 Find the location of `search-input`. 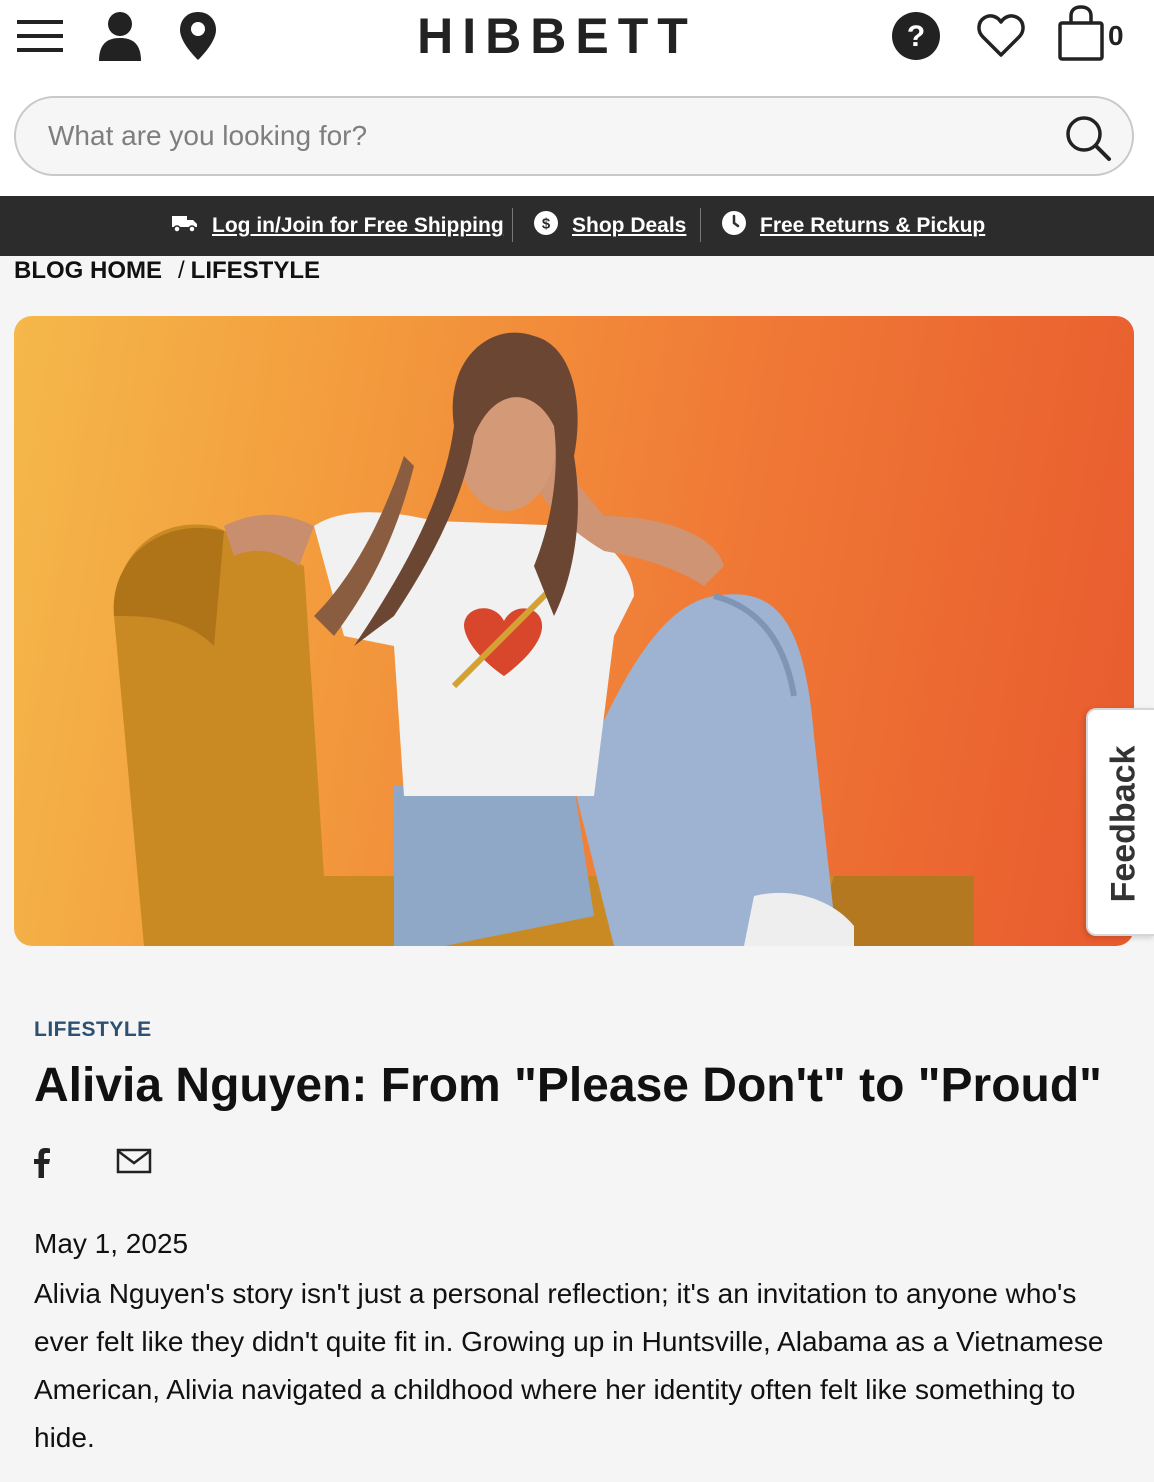

search-input is located at coordinates (528, 136).